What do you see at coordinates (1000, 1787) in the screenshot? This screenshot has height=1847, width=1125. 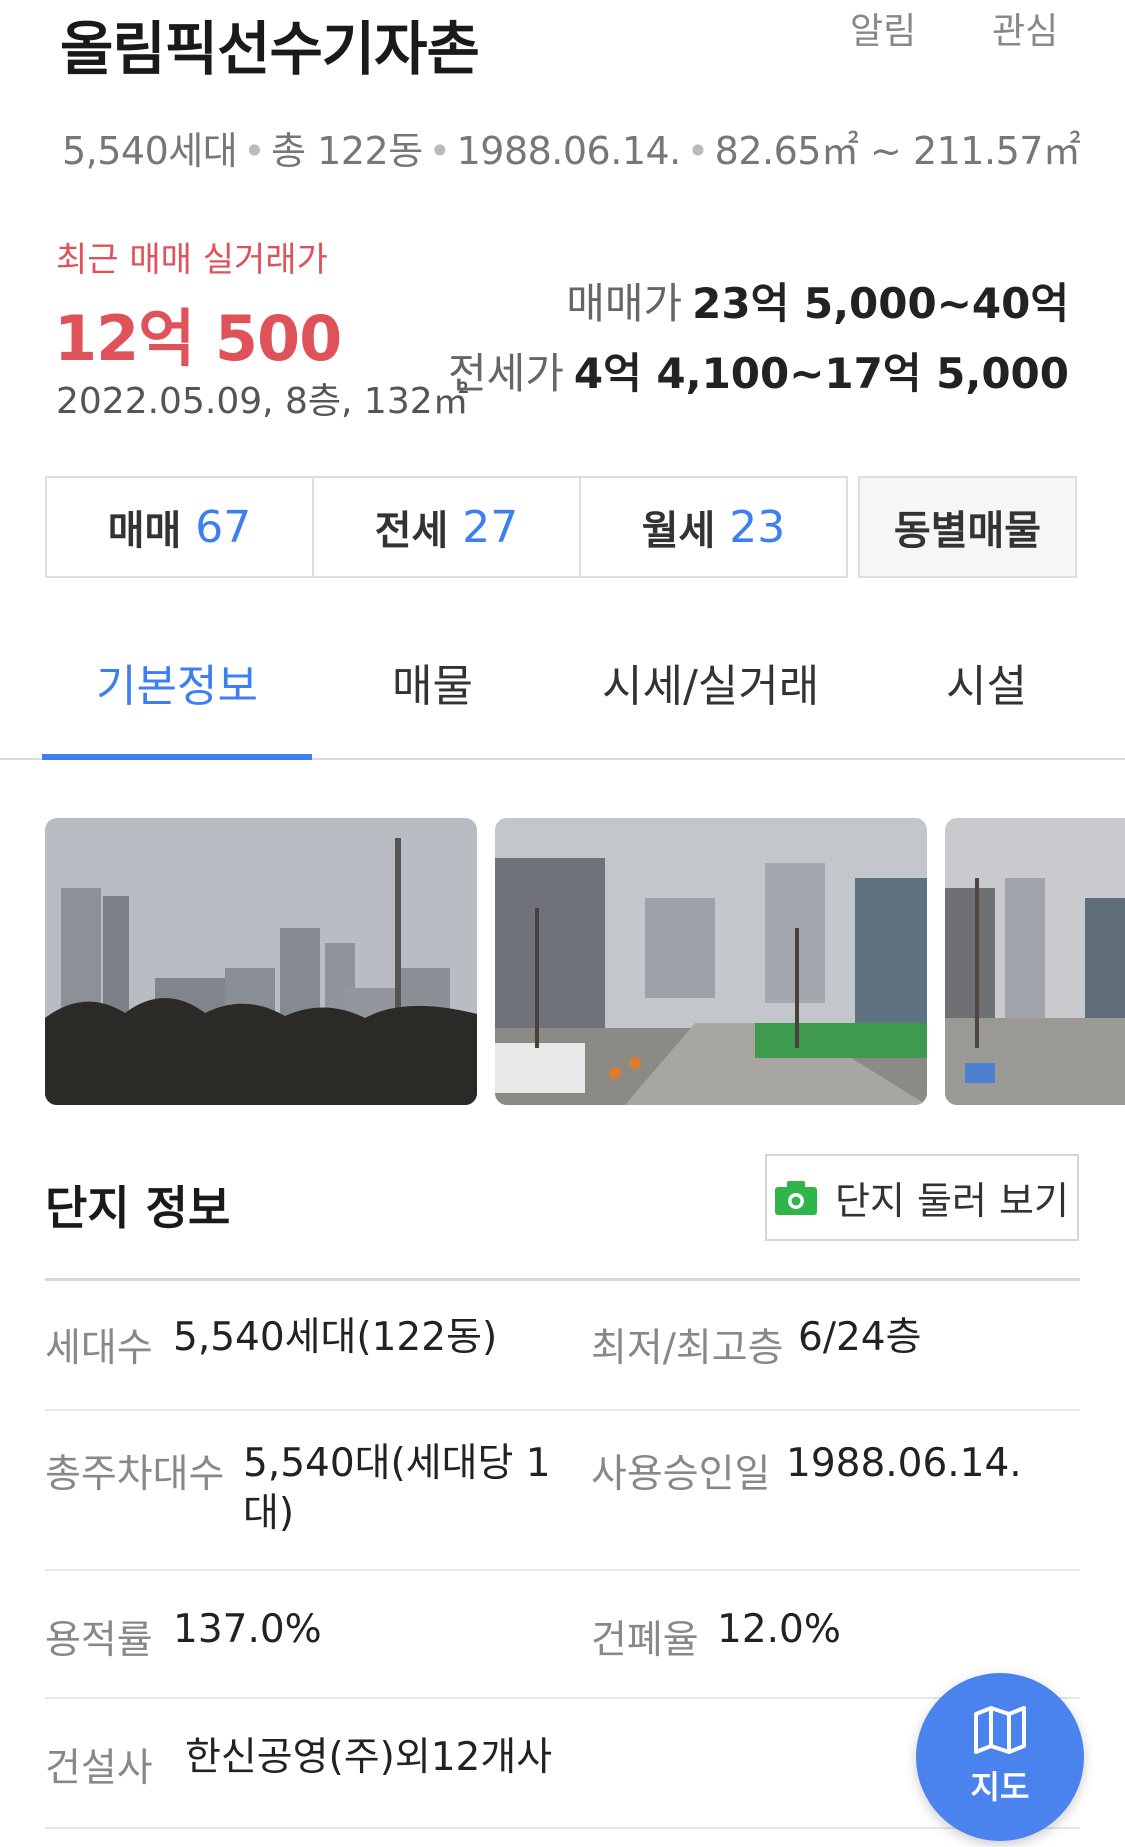 I see `map-button-label: 지도` at bounding box center [1000, 1787].